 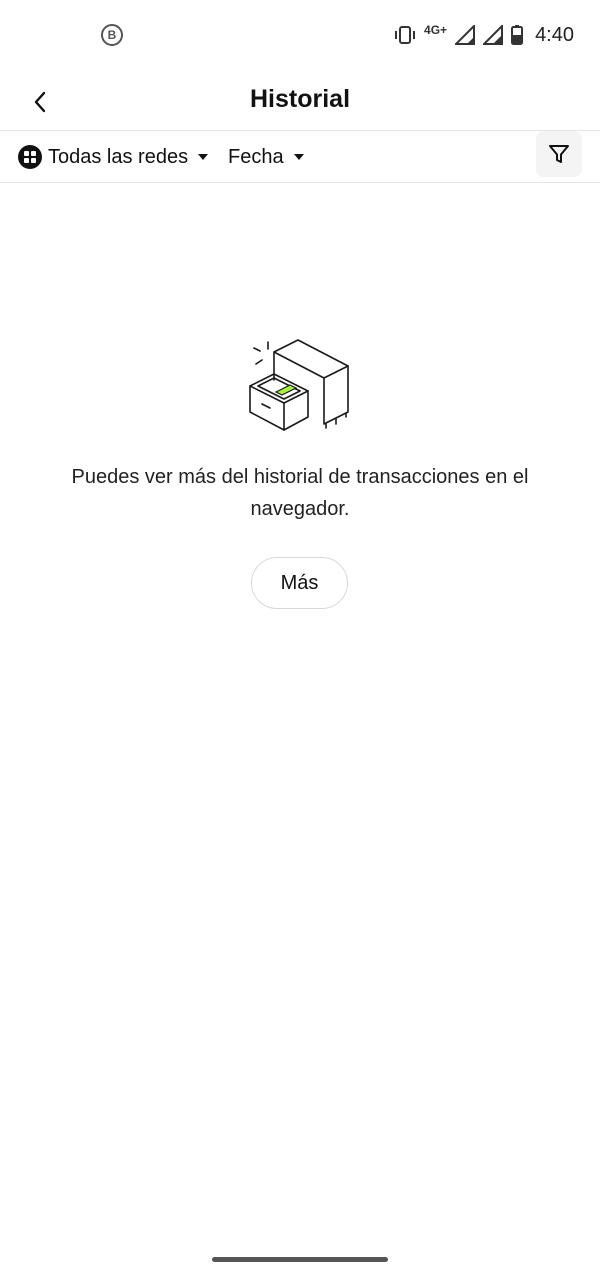 What do you see at coordinates (300, 130) in the screenshot?
I see `header-divider` at bounding box center [300, 130].